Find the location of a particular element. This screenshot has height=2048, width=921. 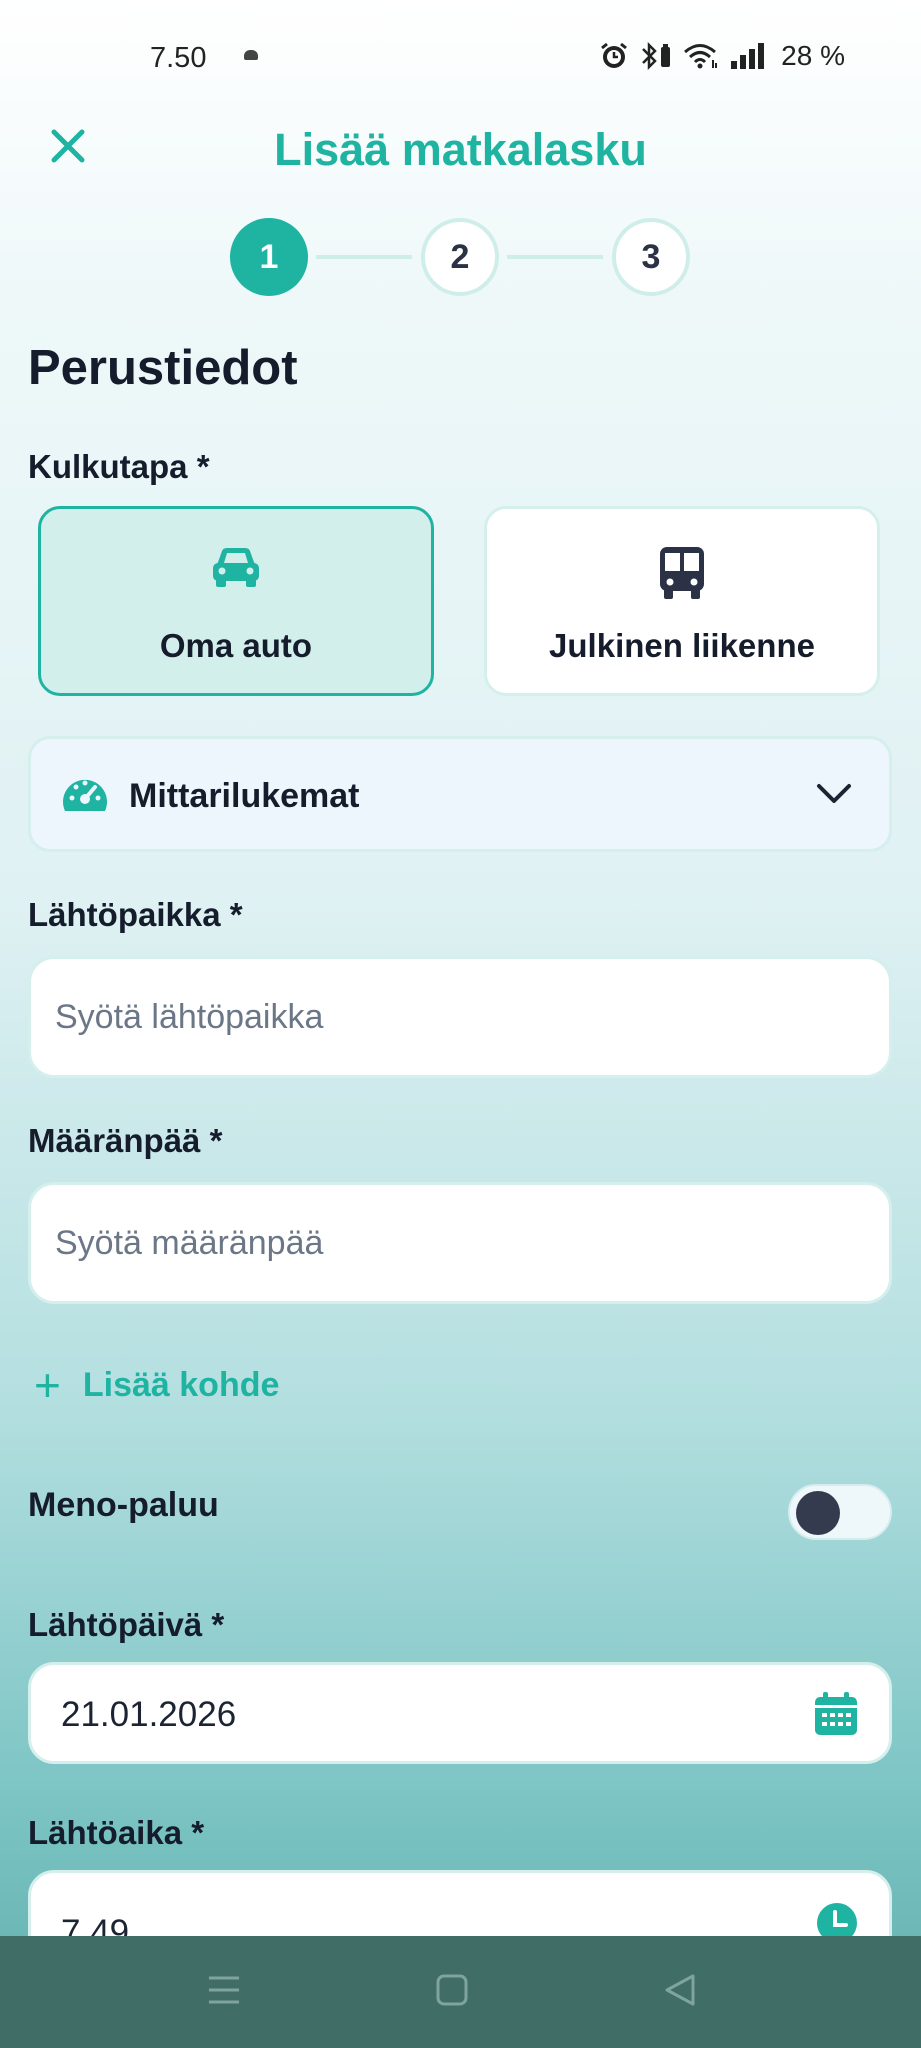

page-title: Lisää matkalasku is located at coordinates (460, 149).